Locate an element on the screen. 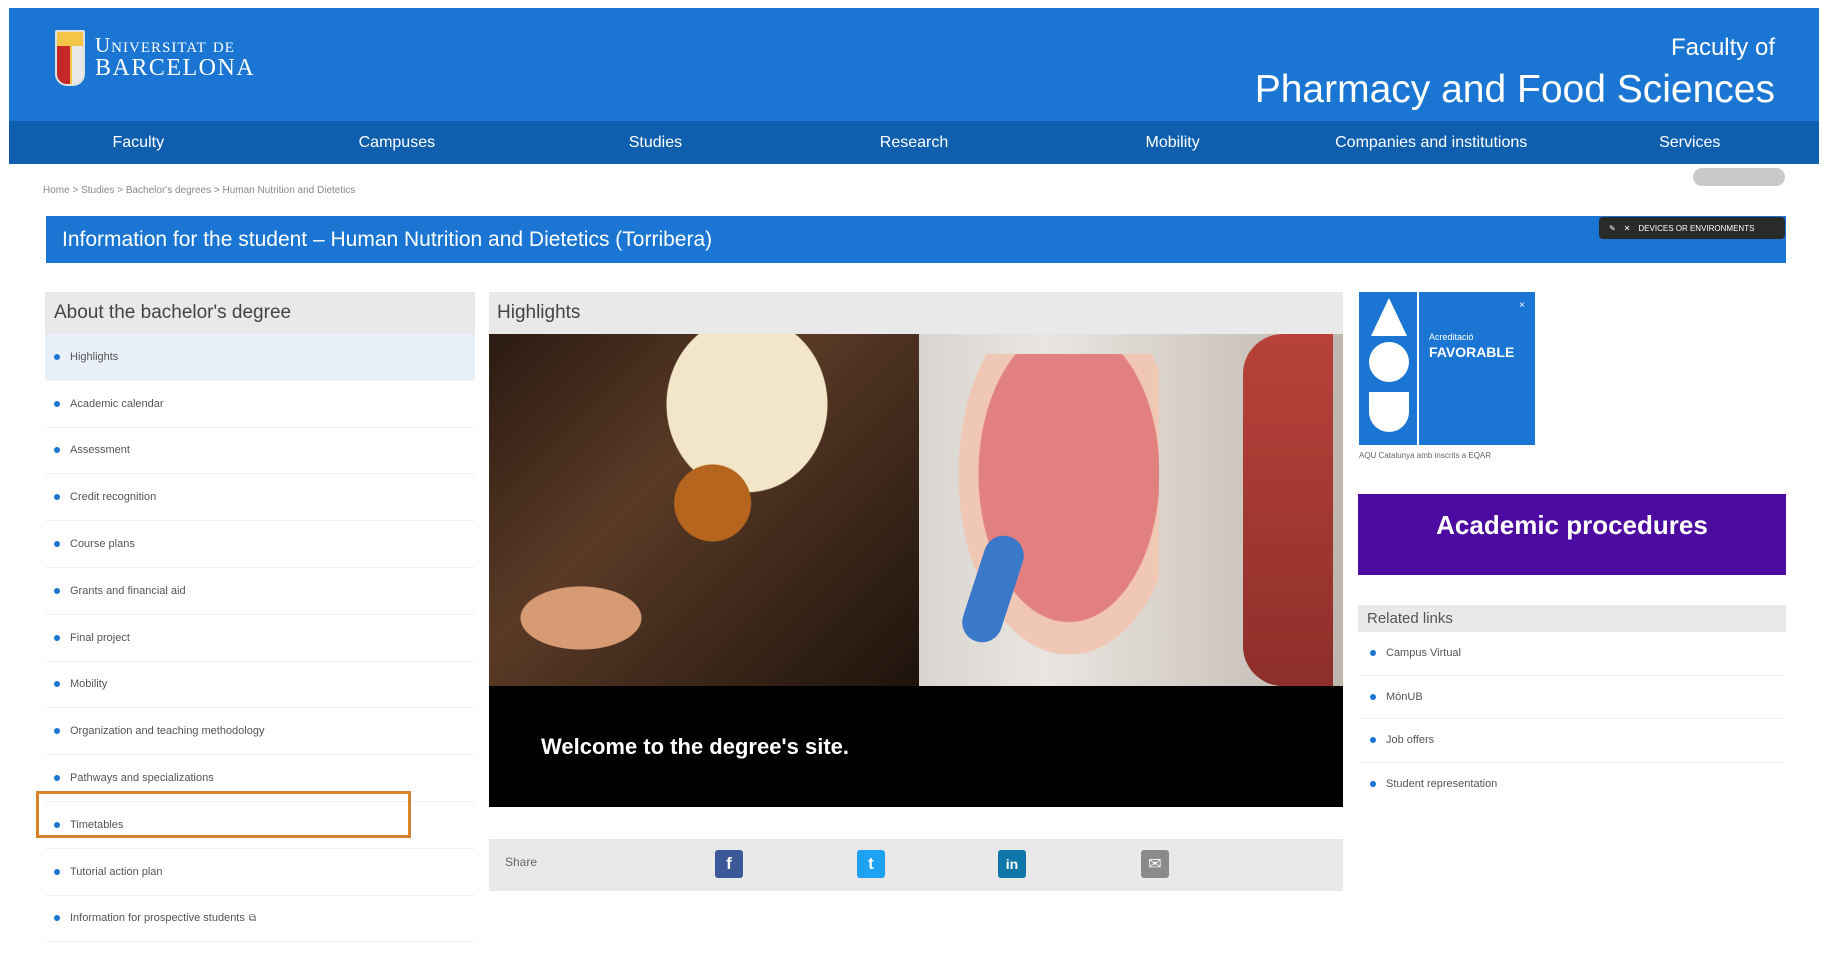  nav-mobility: Mobility is located at coordinates (1172, 142).